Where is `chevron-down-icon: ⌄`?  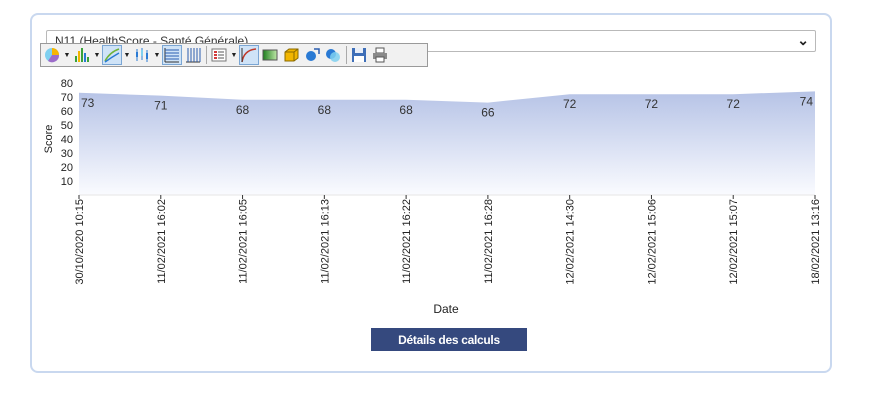
chevron-down-icon: ⌄ is located at coordinates (803, 40).